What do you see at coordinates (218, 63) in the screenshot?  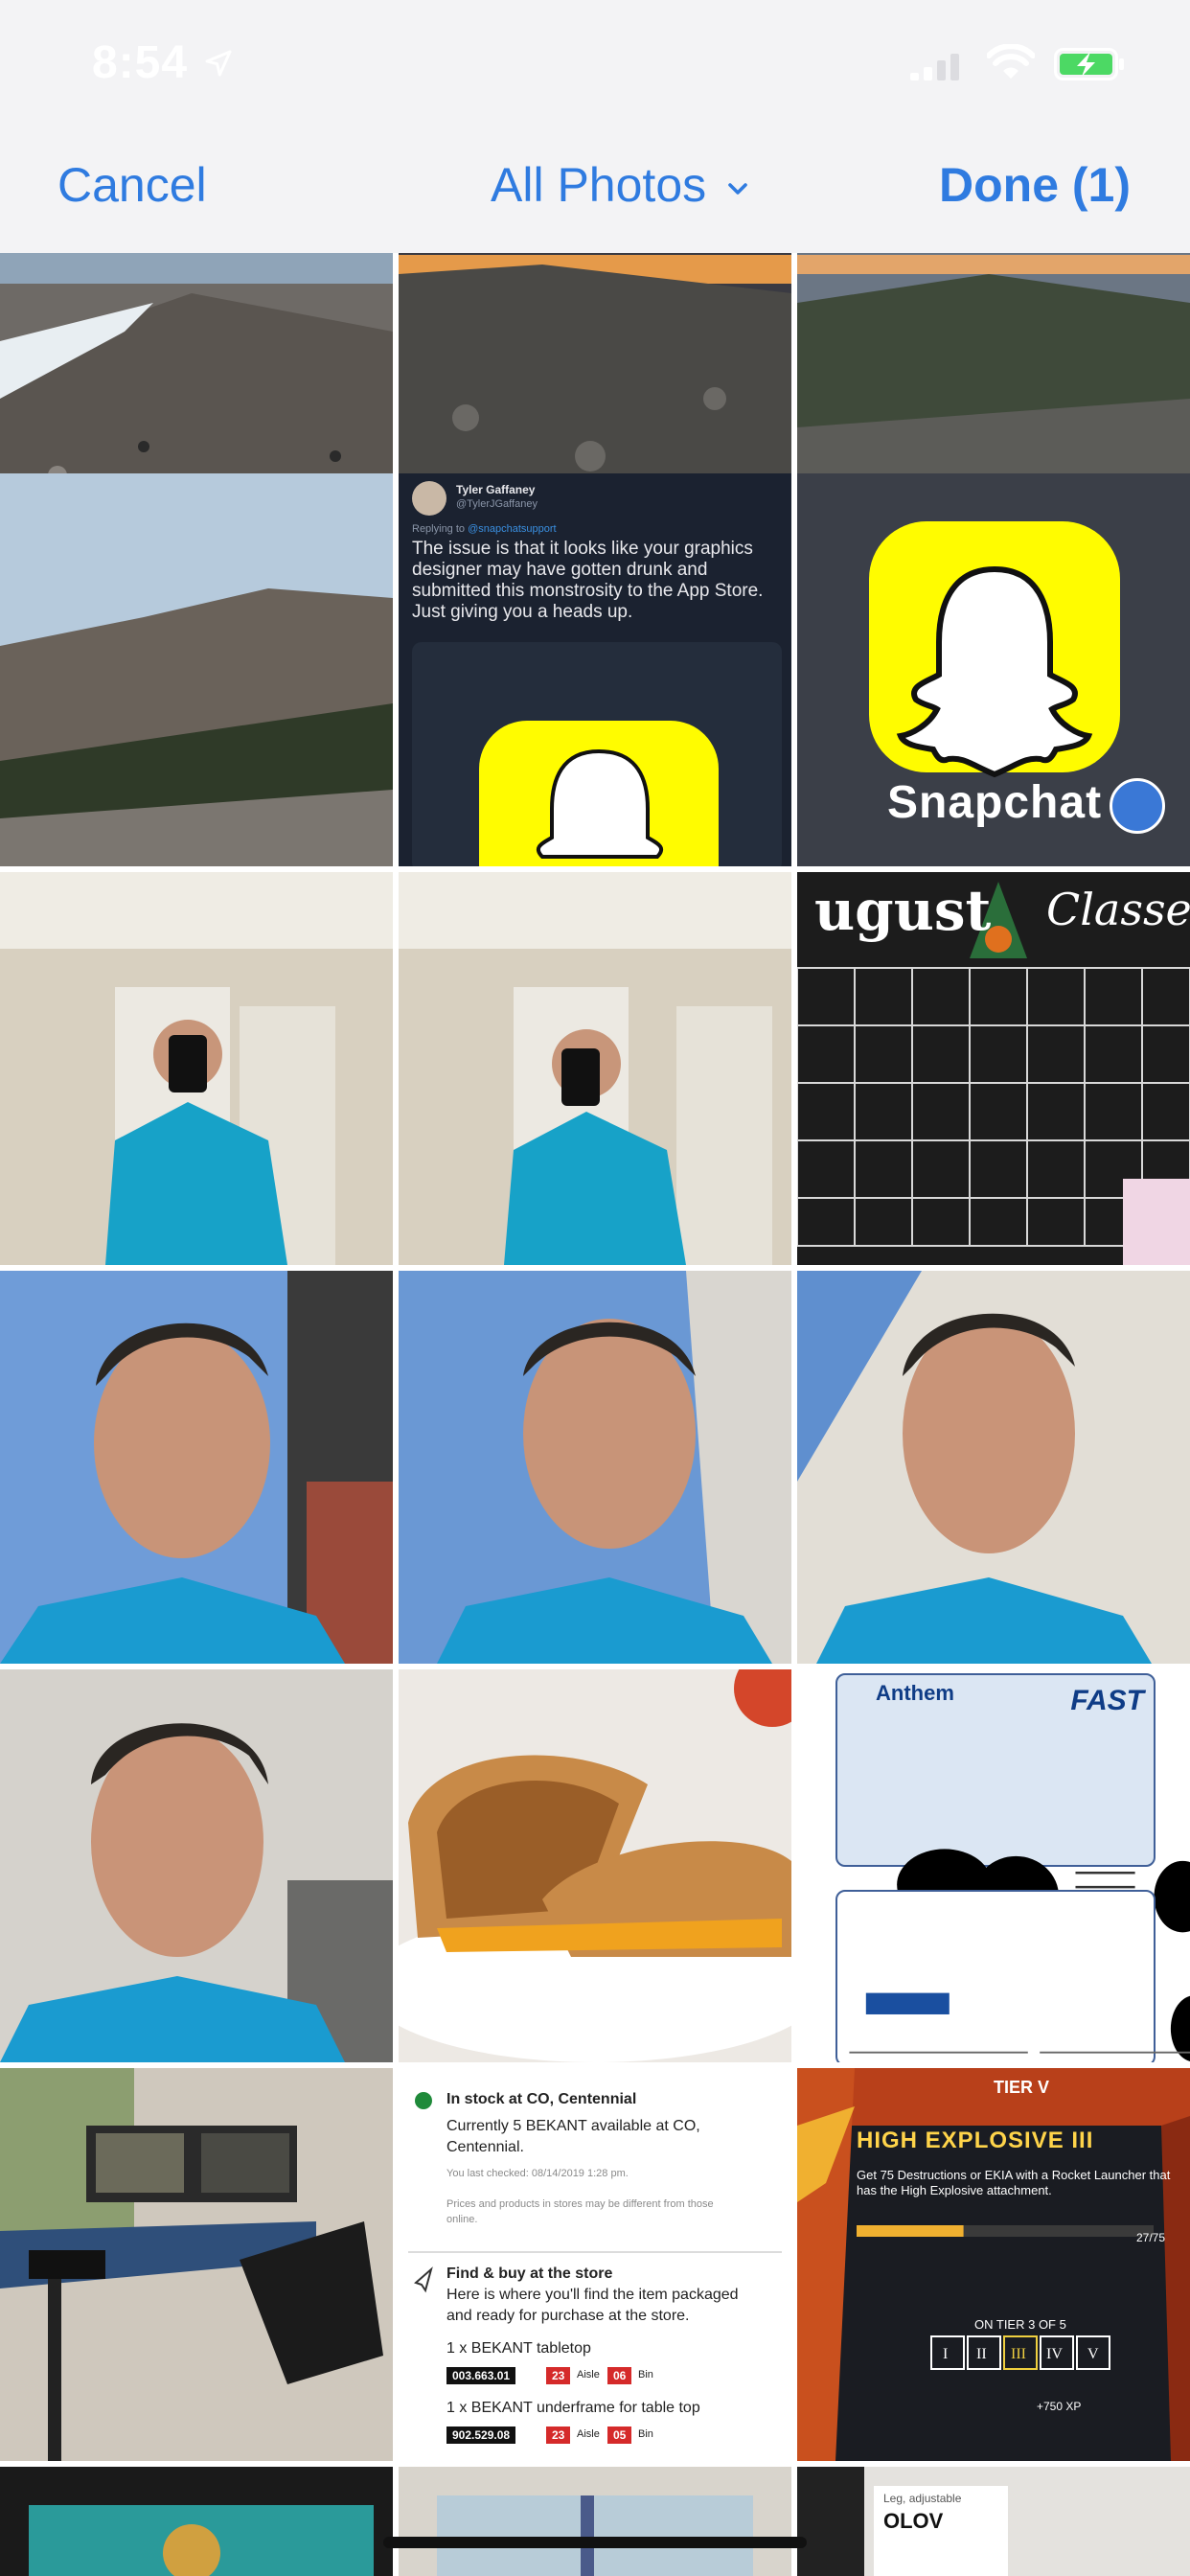 I see `location-arrow-icon` at bounding box center [218, 63].